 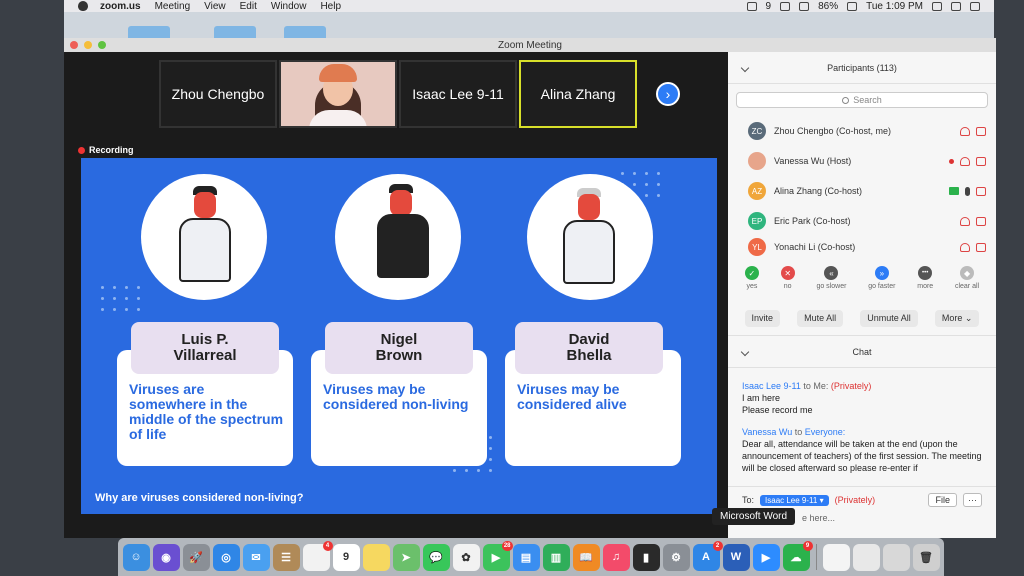 I want to click on dock-glyph: ▶, so click(x=496, y=557).